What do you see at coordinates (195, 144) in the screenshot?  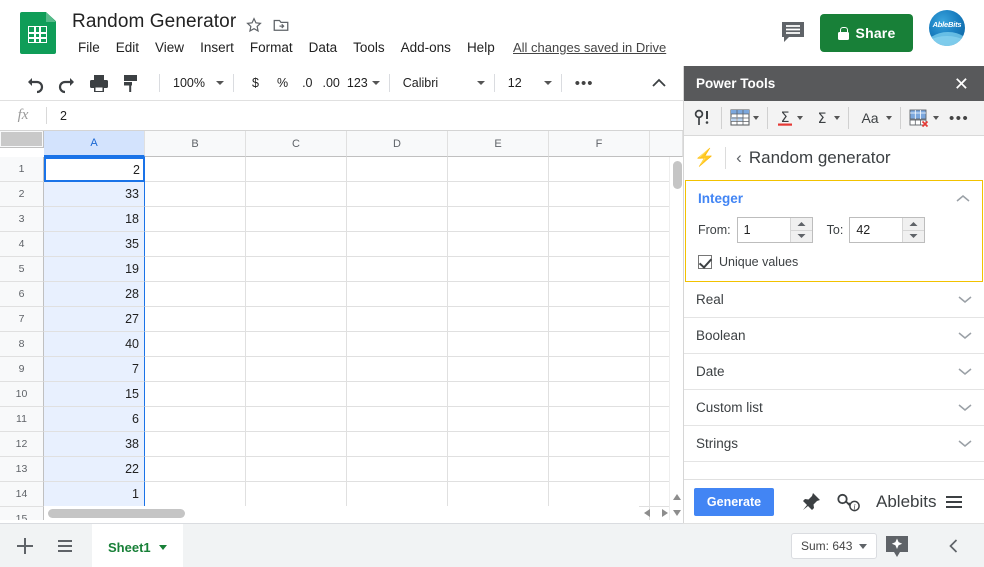 I see `column-header-b: B` at bounding box center [195, 144].